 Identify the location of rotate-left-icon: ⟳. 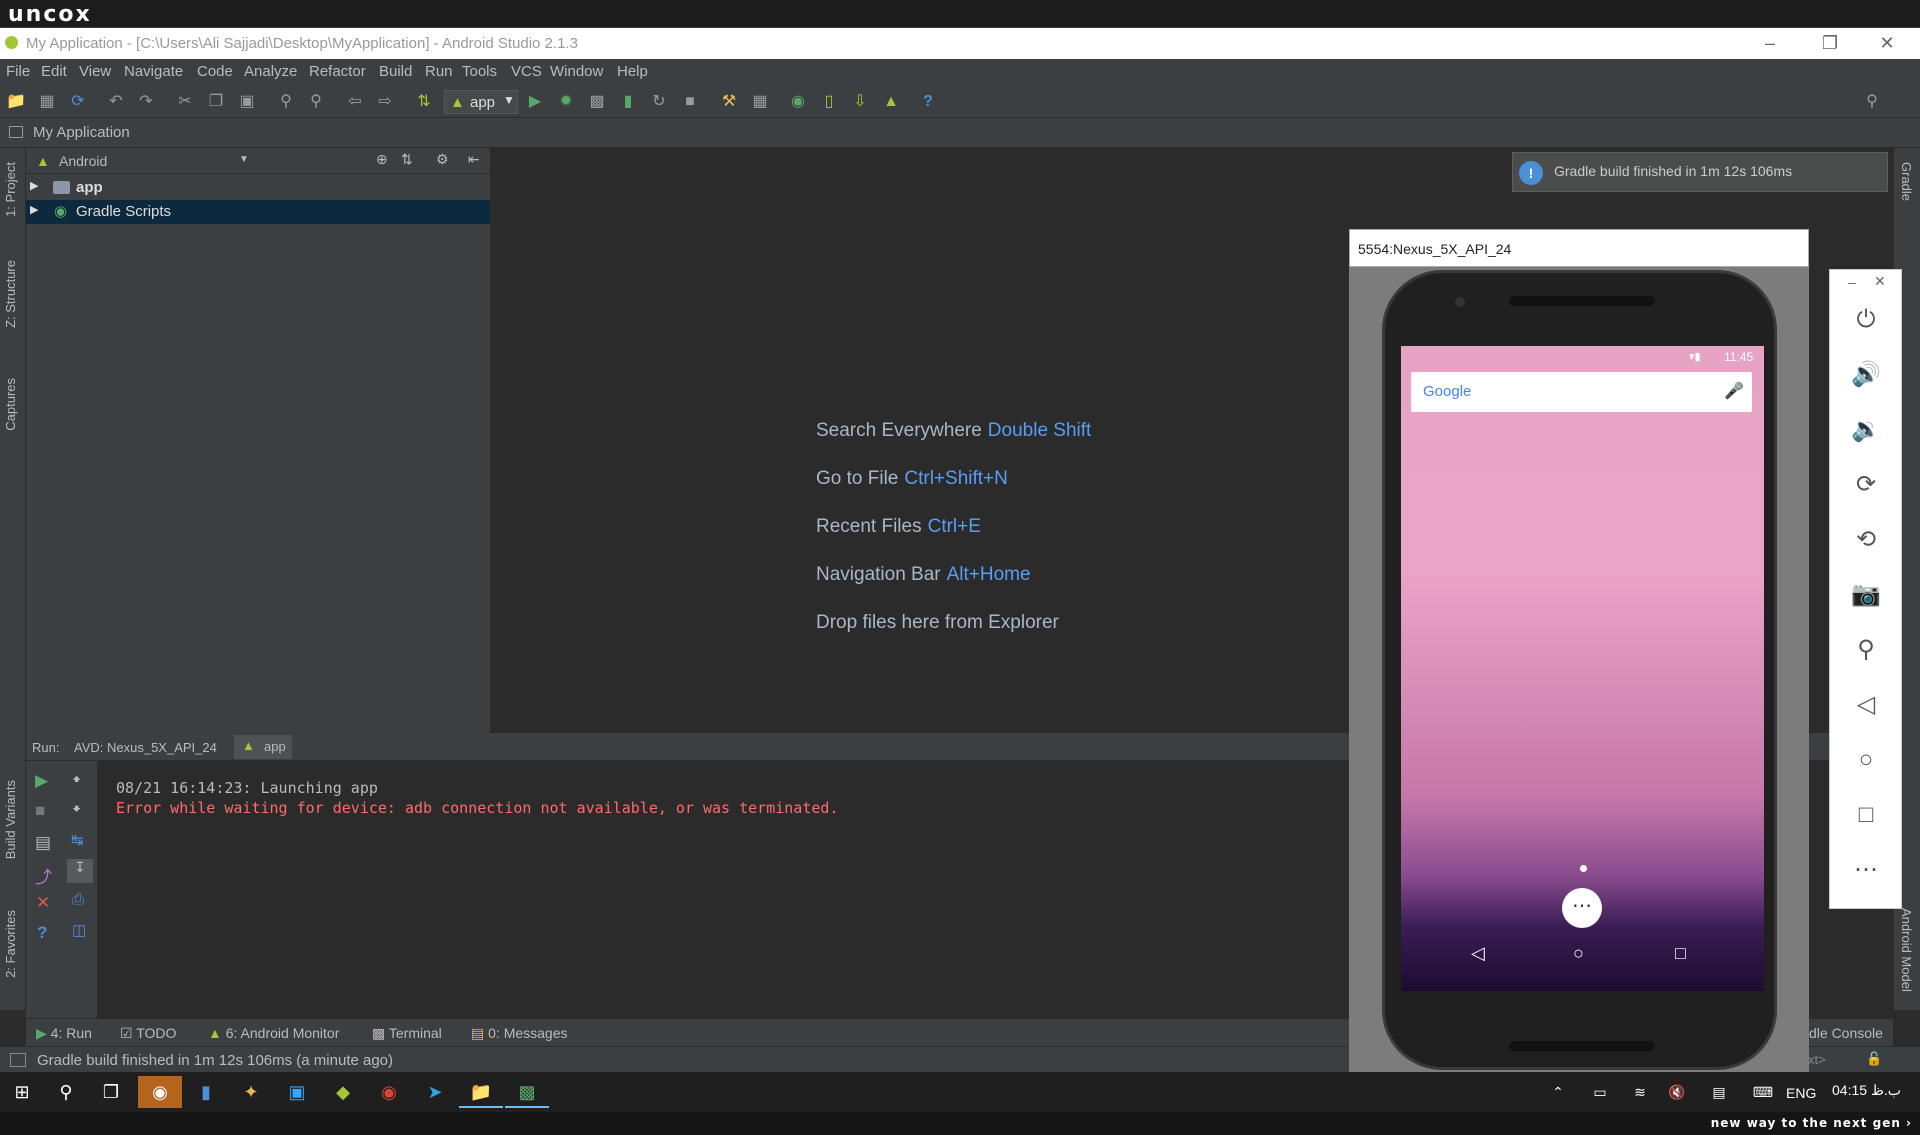
(1866, 485).